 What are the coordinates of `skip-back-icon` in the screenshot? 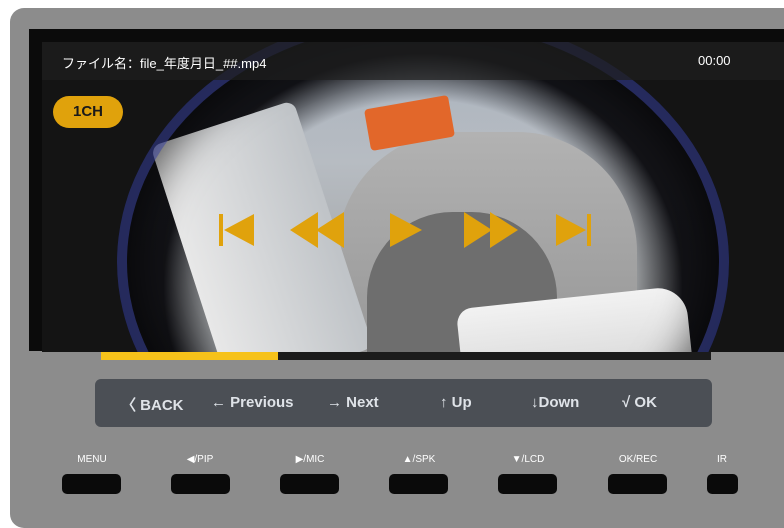 It's located at (236, 230).